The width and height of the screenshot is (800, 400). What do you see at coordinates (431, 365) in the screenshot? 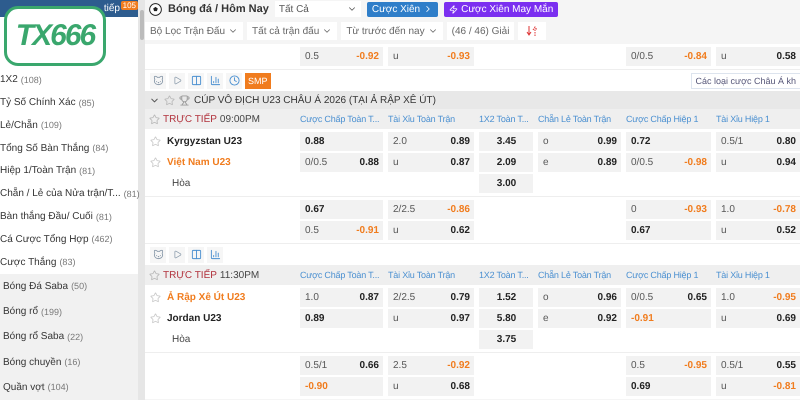
I see `odds-cell: 2.5 -0.92` at bounding box center [431, 365].